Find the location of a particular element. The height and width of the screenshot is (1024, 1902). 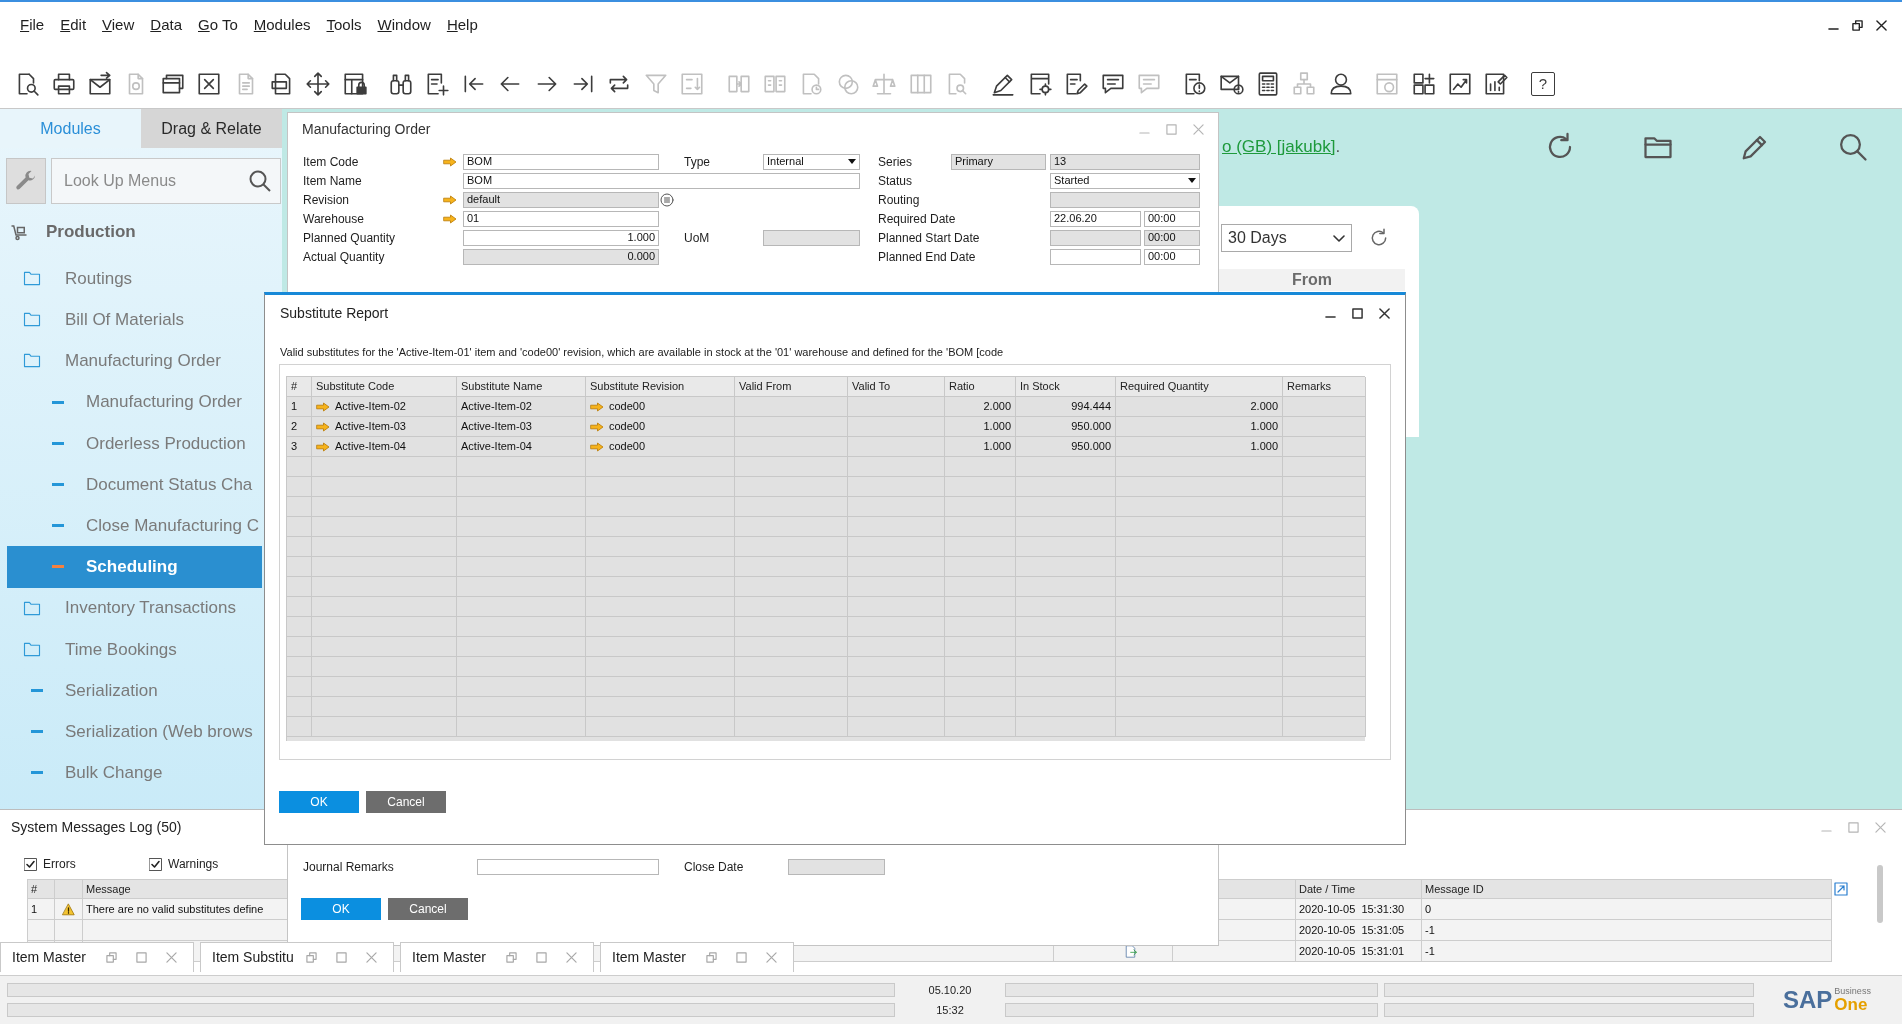

table-cell: 950.000 is located at coordinates (1066, 447).